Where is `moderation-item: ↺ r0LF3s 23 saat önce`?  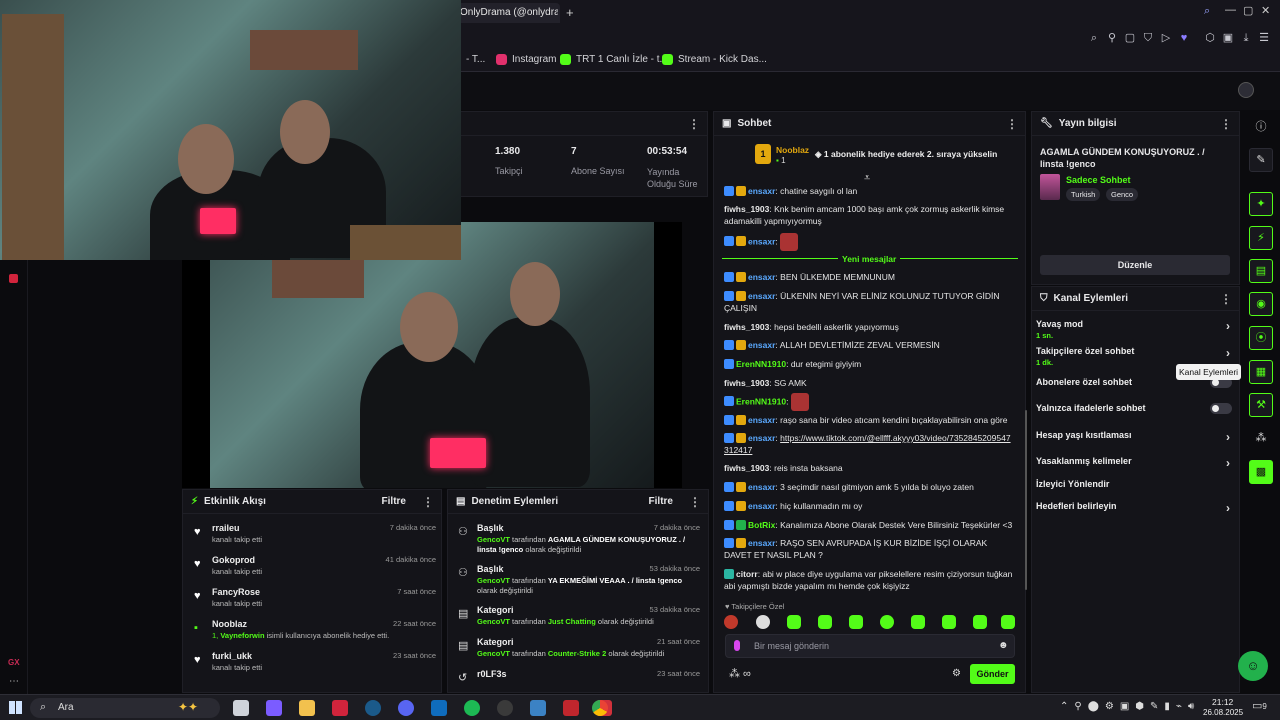
moderation-item: ↺ r0LF3s 23 saat önce is located at coordinates (578, 676).